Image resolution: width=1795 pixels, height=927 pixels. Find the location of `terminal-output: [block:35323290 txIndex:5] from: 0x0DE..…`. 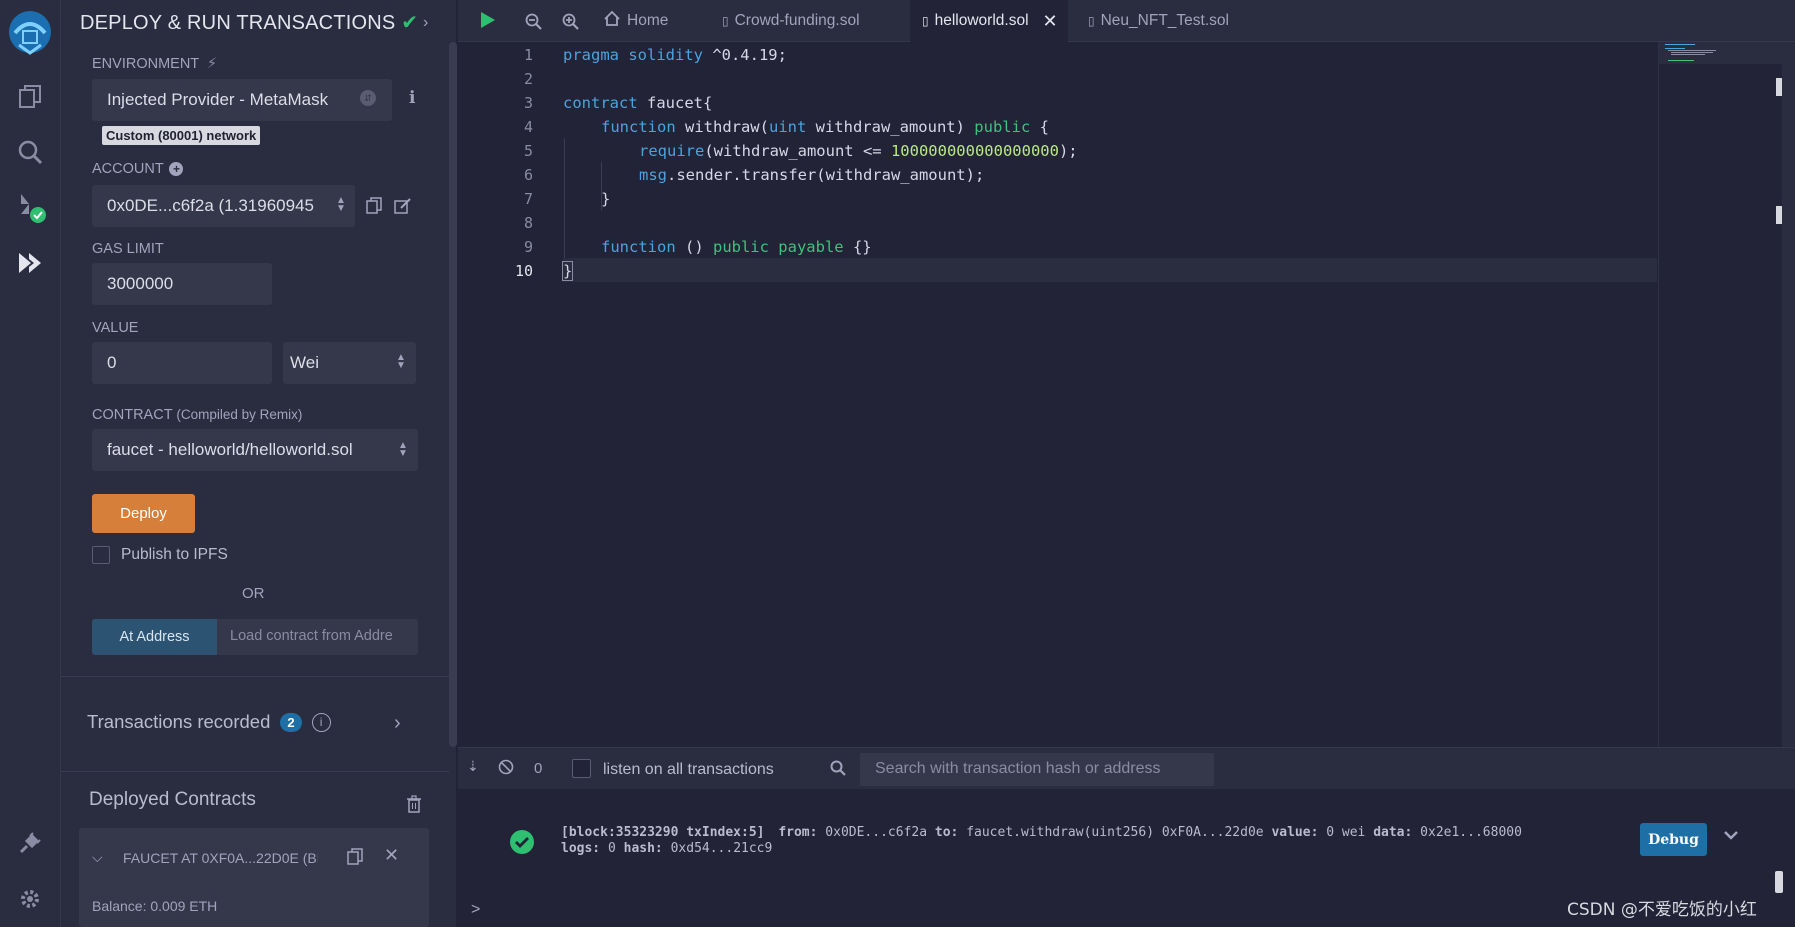

terminal-output: [block:35323290 txIndex:5] from: 0x0DE..… is located at coordinates (1126, 858).